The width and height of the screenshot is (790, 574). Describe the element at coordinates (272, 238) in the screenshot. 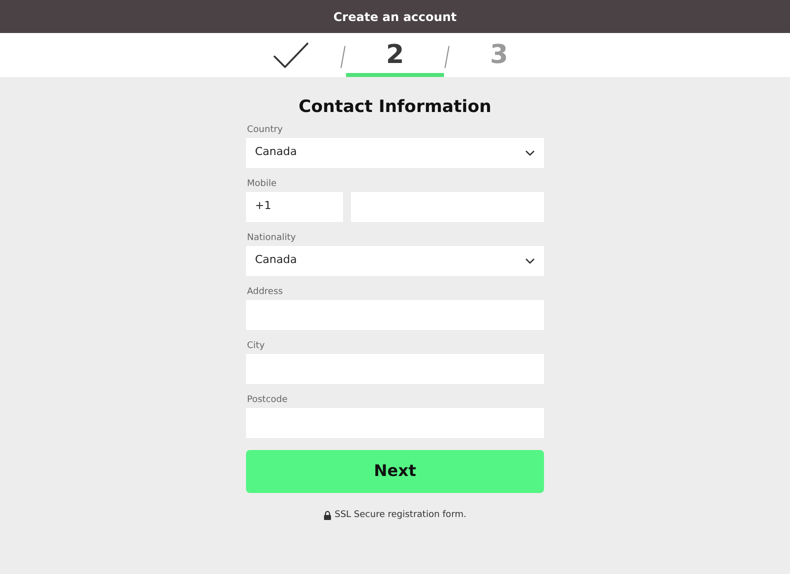

I see `field-label: Nationality` at that location.